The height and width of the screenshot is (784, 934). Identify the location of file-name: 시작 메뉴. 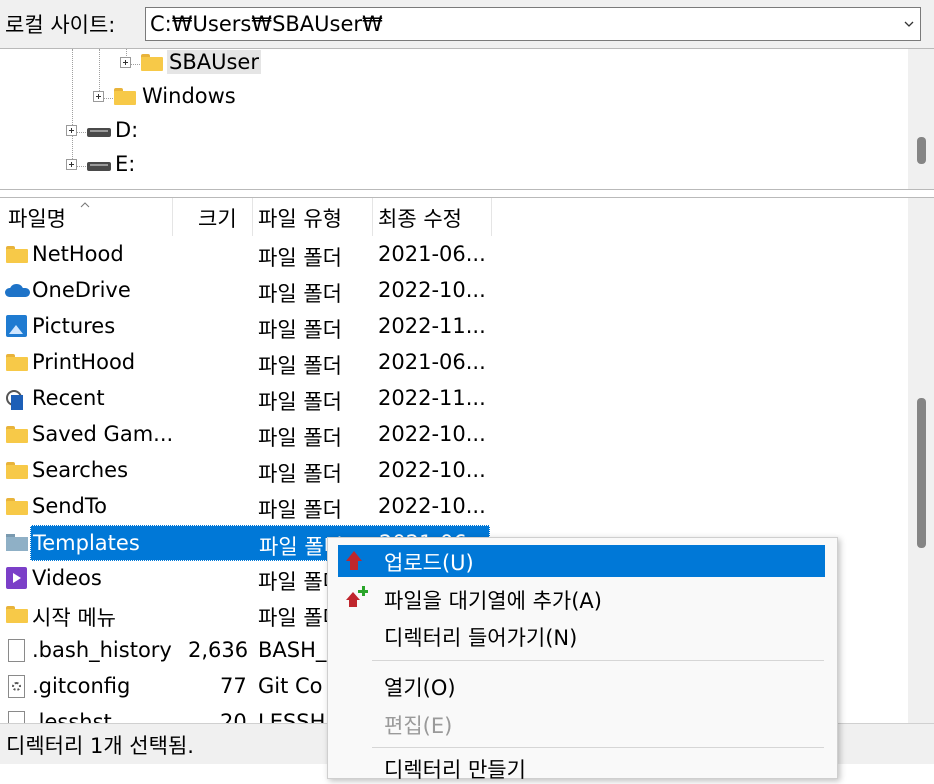
(74, 618).